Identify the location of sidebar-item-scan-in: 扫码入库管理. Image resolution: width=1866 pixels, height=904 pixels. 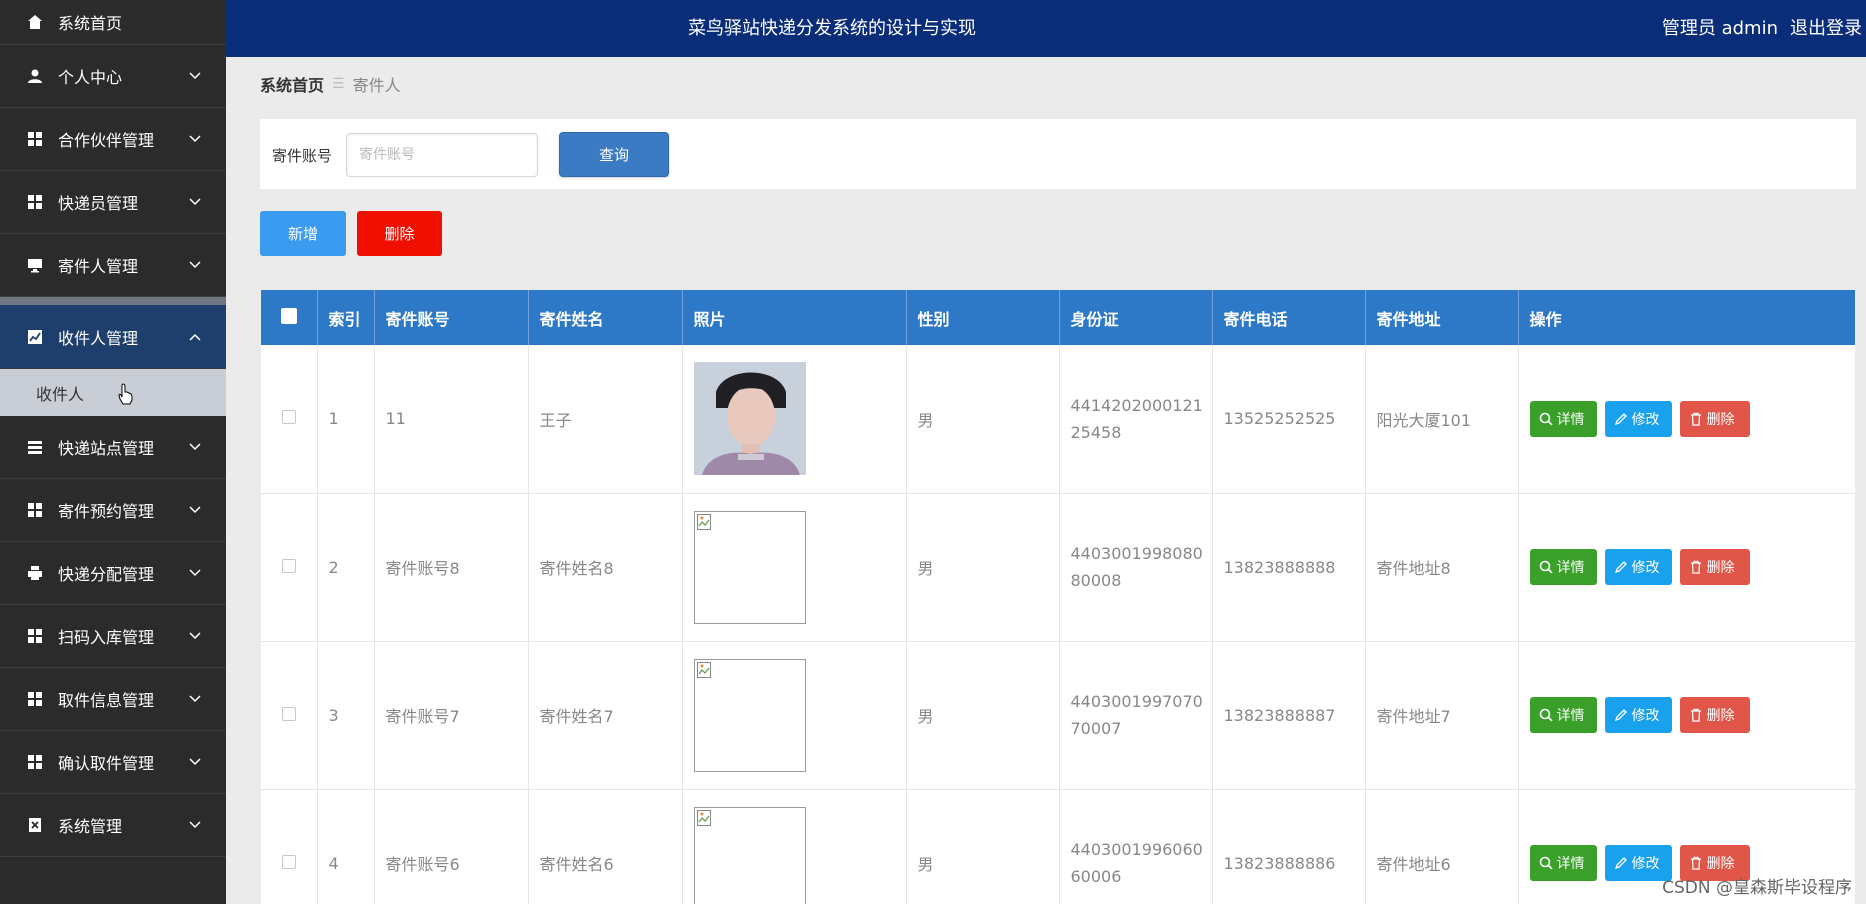
(113, 636).